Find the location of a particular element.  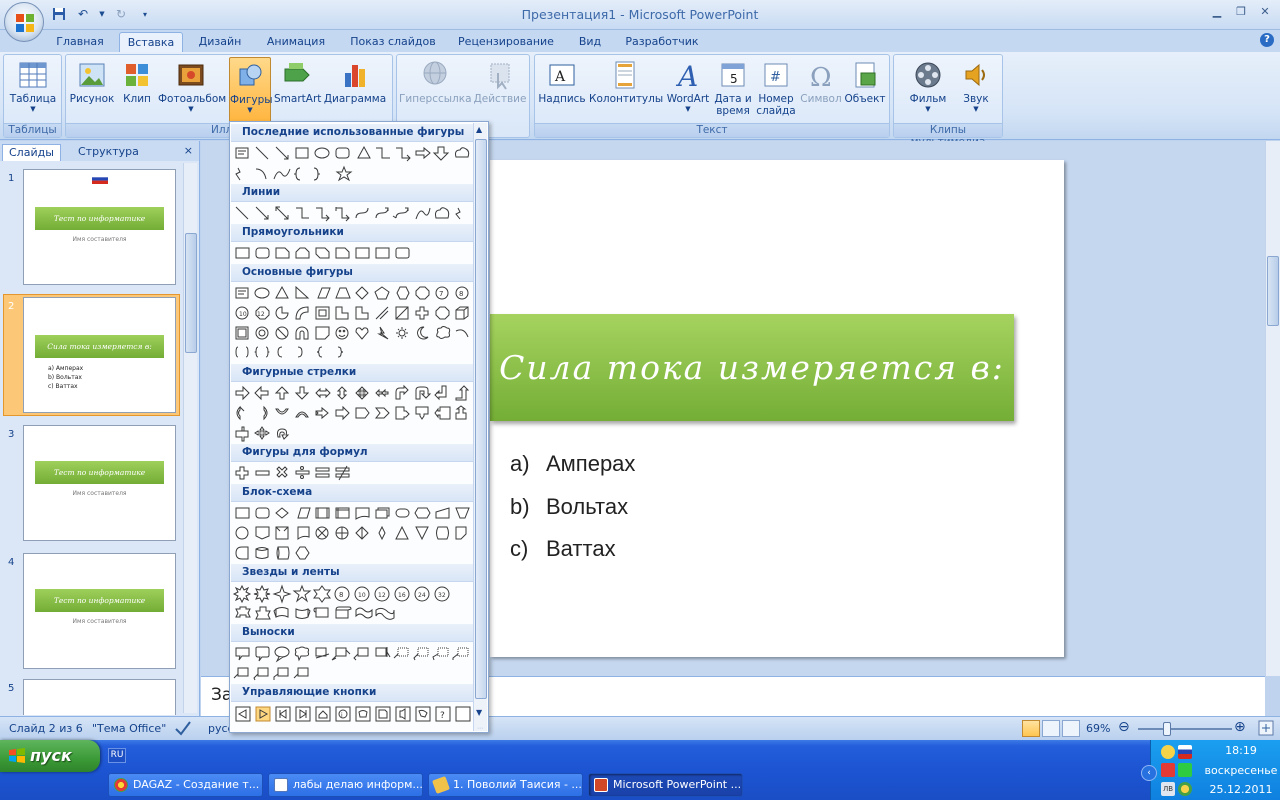

symbol-button: Ω Символ is located at coordinates (821, 91).